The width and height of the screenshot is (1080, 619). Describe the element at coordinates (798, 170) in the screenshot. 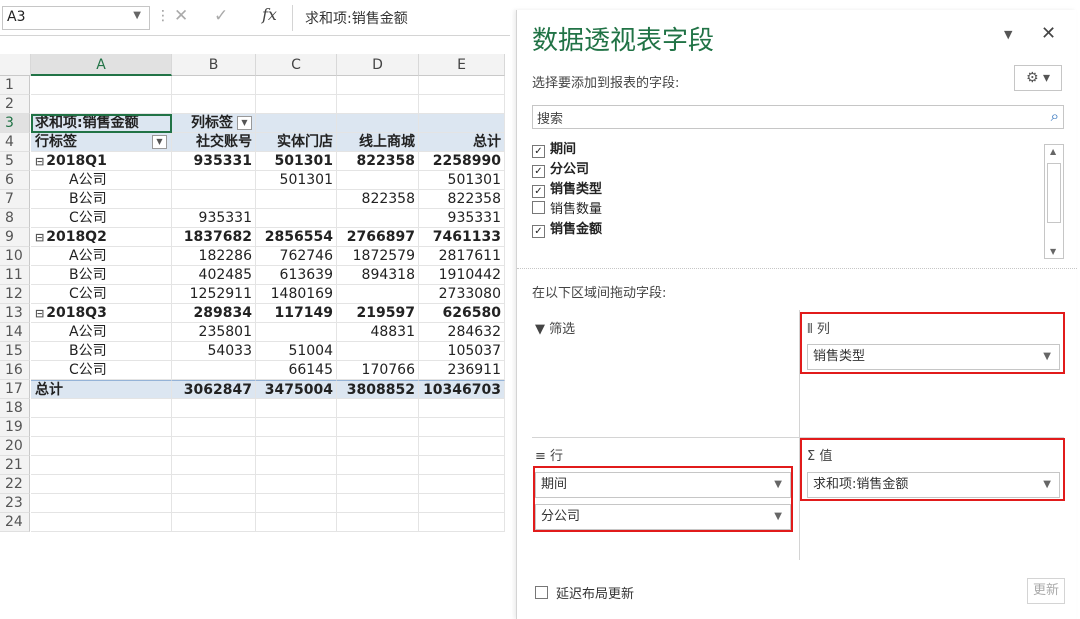

I see `field-item: ✓ 分公司` at that location.